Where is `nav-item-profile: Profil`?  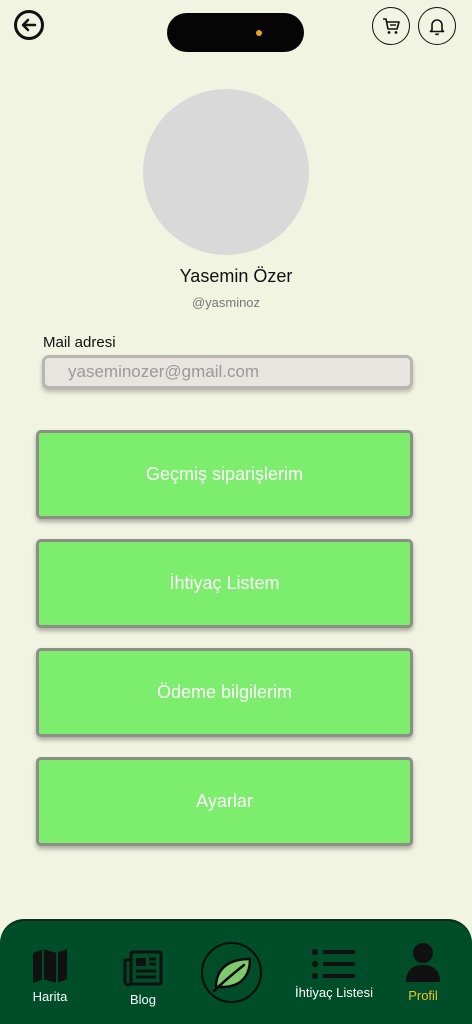
nav-item-profile: Profil is located at coordinates (423, 972).